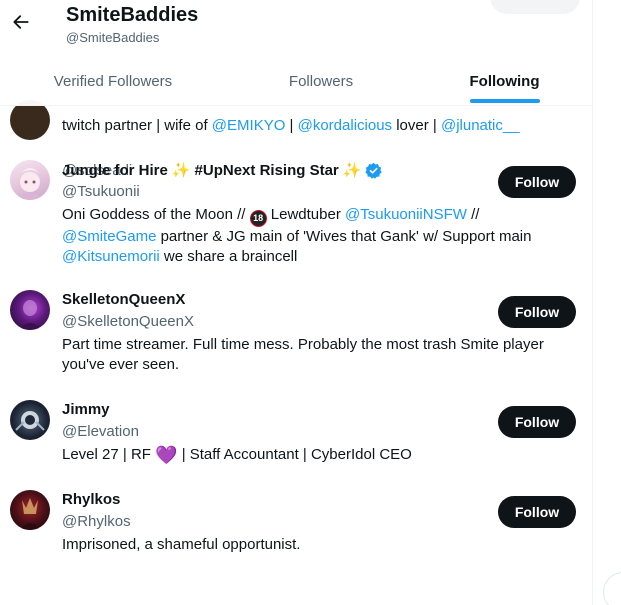 The height and width of the screenshot is (605, 621). What do you see at coordinates (345, 125) in the screenshot?
I see `mention-link: @kordalicious` at bounding box center [345, 125].